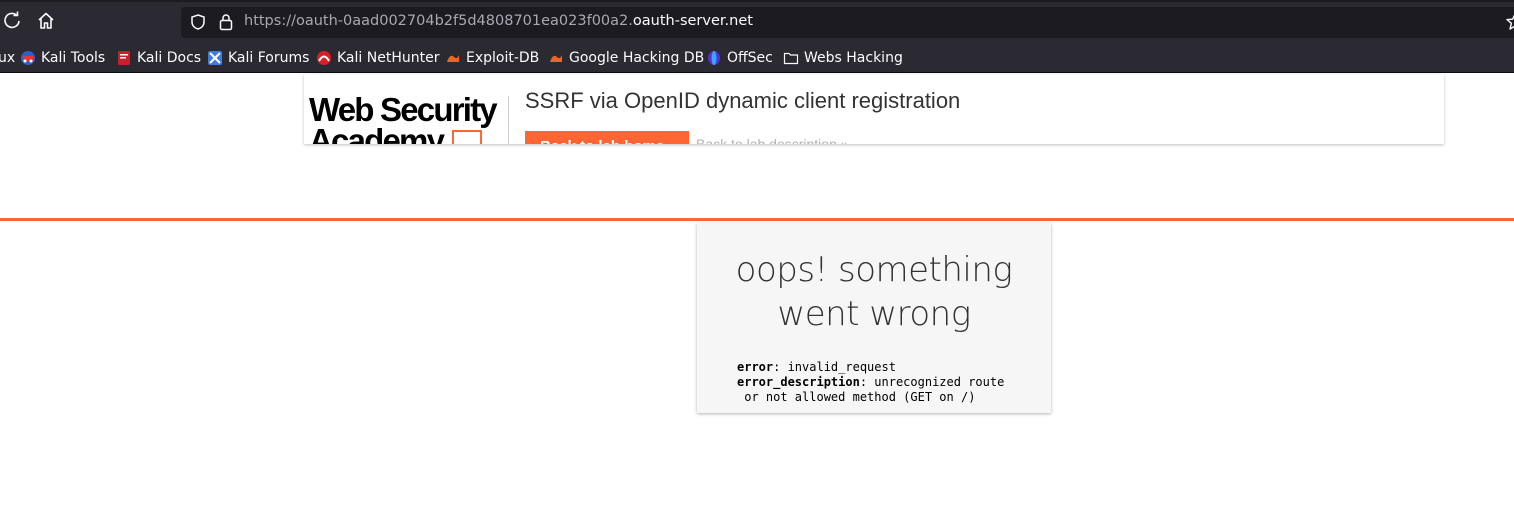 The image size is (1514, 532). I want to click on exploit-db-icon, so click(453, 58).